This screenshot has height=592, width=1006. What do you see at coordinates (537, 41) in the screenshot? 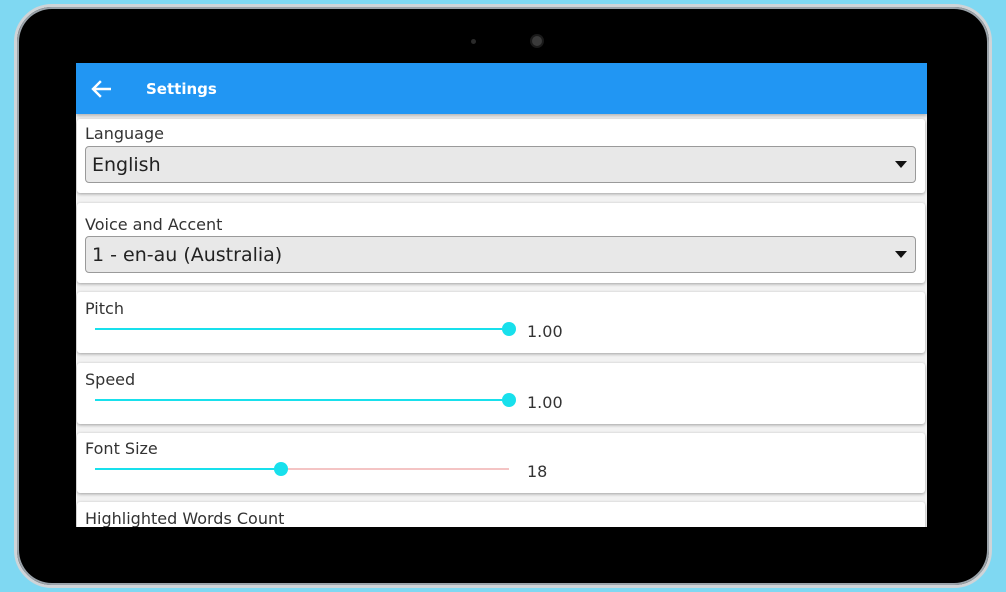
I see `camera-icon` at bounding box center [537, 41].